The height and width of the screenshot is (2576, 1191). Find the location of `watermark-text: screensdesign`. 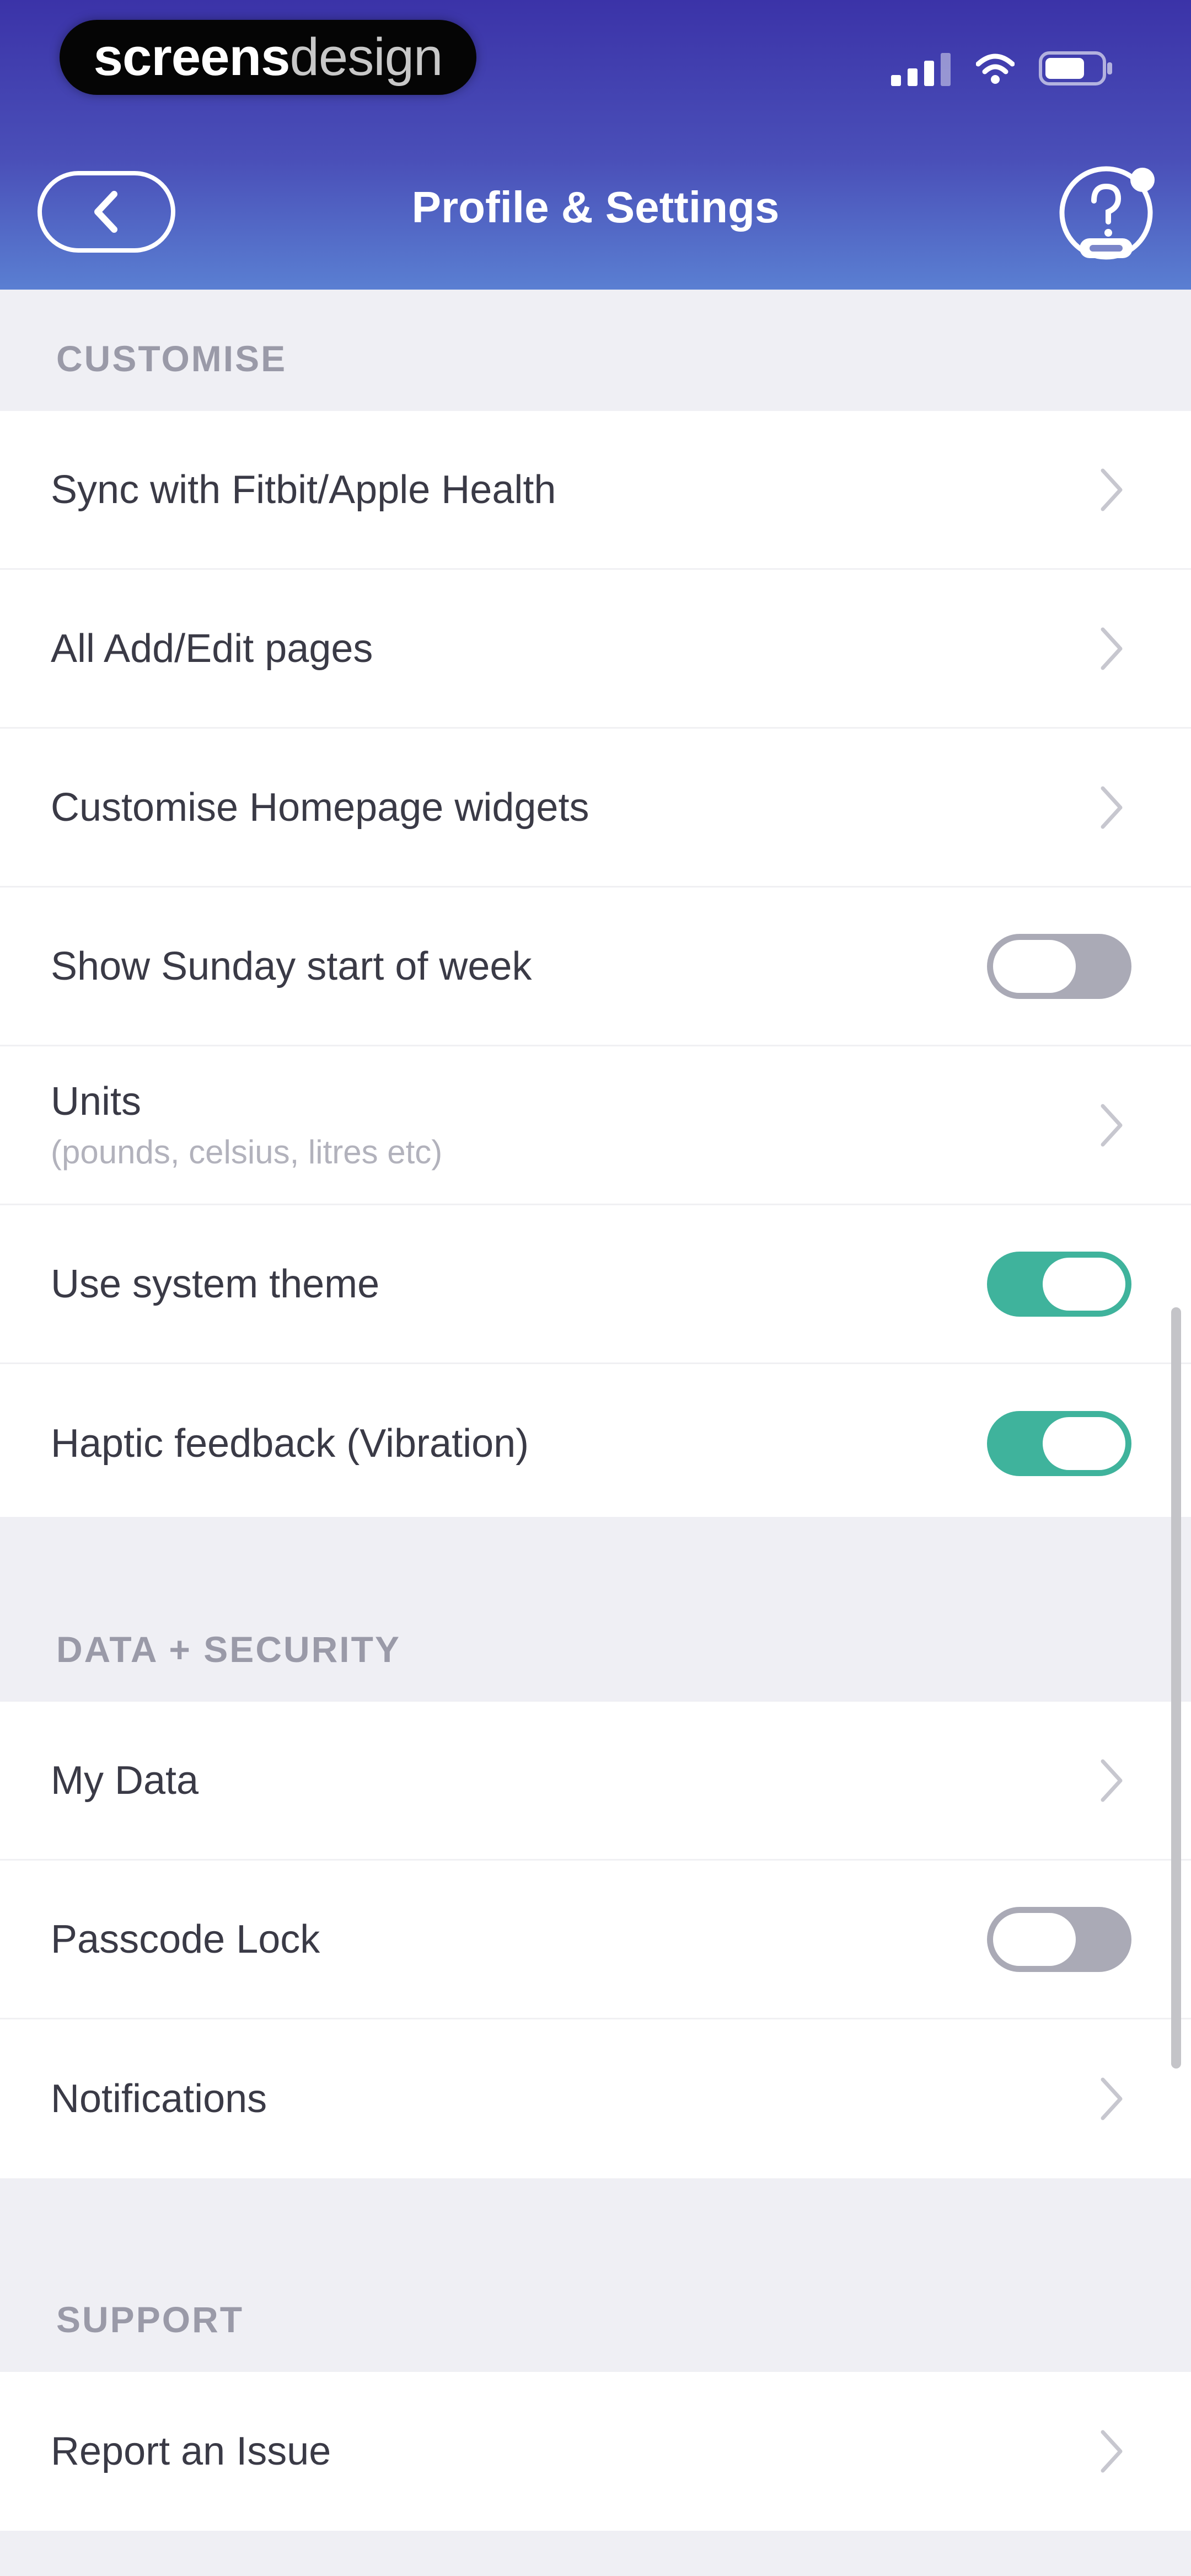

watermark-text: screensdesign is located at coordinates (268, 57).